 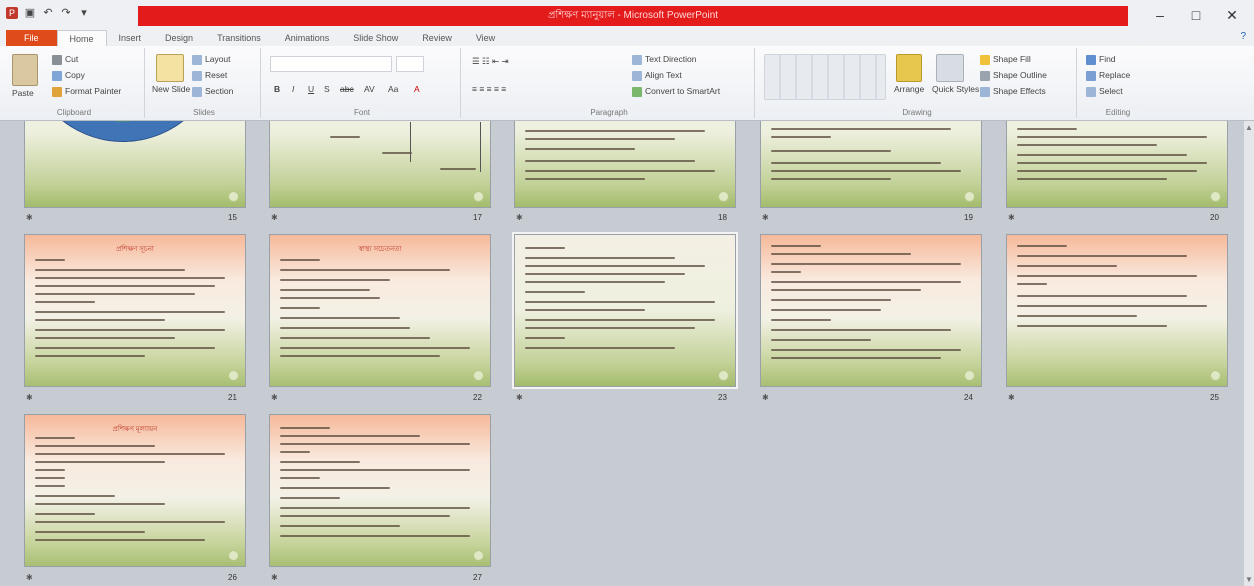 I want to click on close-button: ✕, so click(x=1232, y=15).